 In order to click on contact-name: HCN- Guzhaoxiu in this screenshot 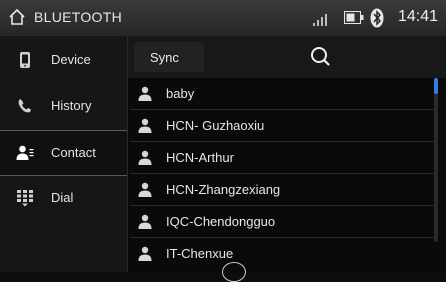, I will do `click(215, 125)`.